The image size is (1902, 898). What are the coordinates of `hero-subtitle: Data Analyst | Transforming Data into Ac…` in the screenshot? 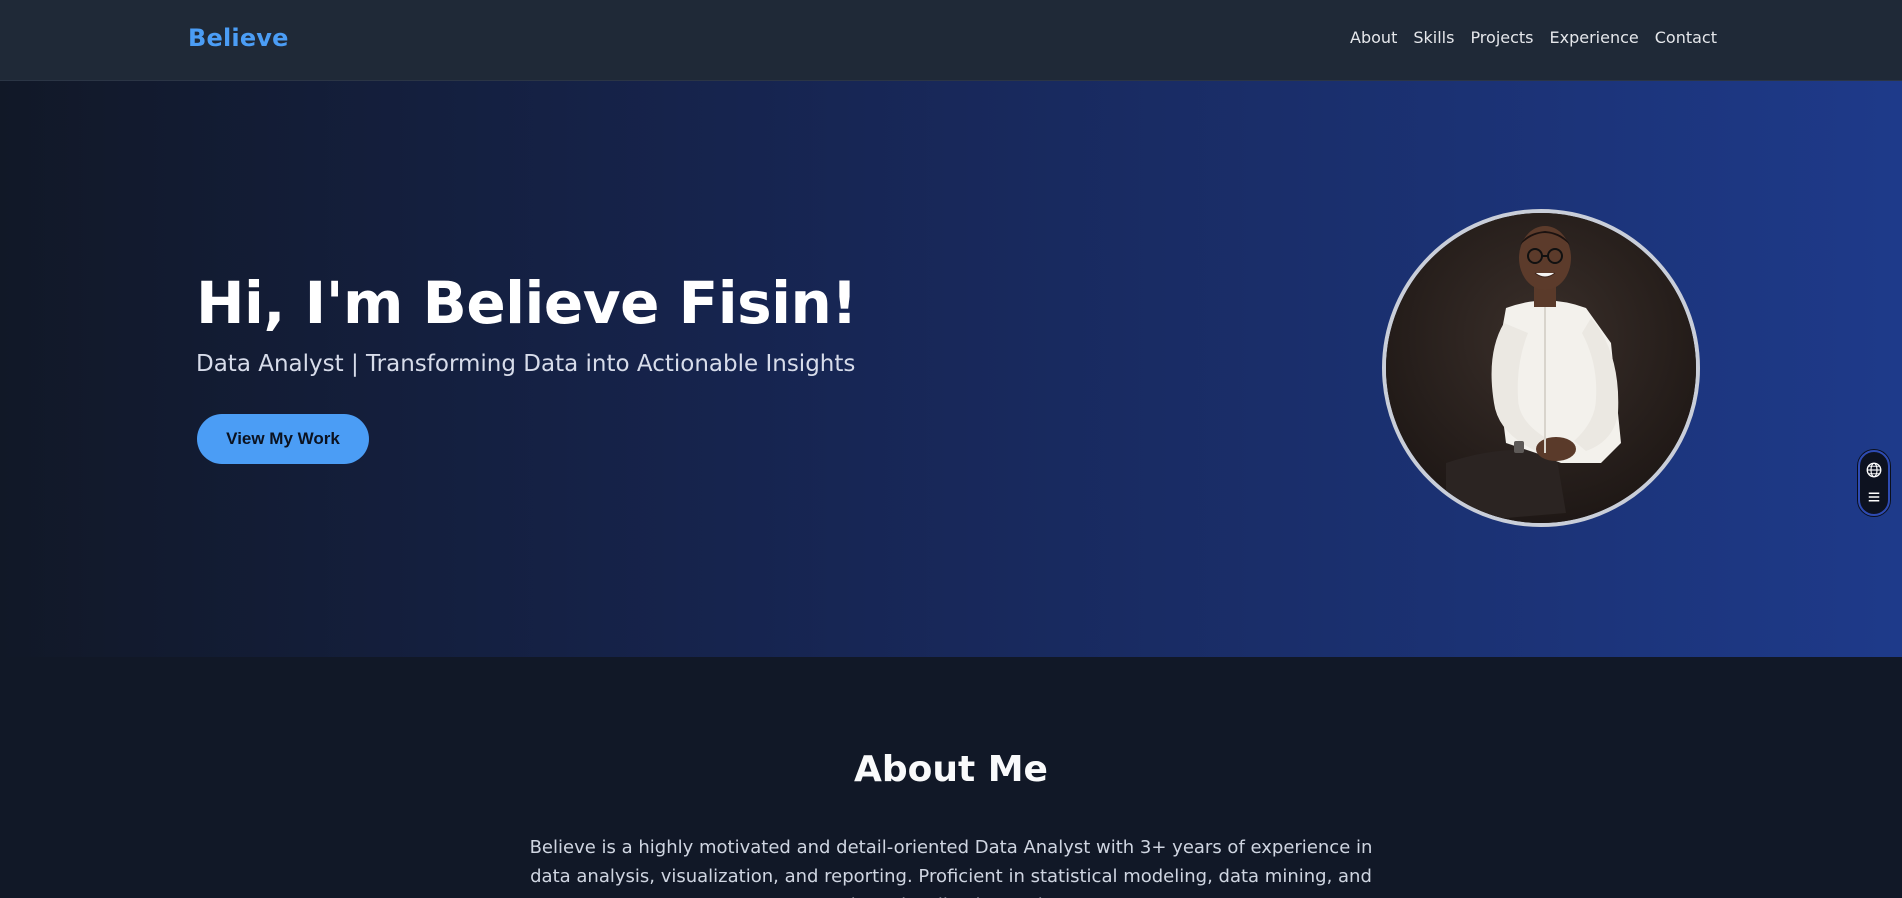 It's located at (526, 364).